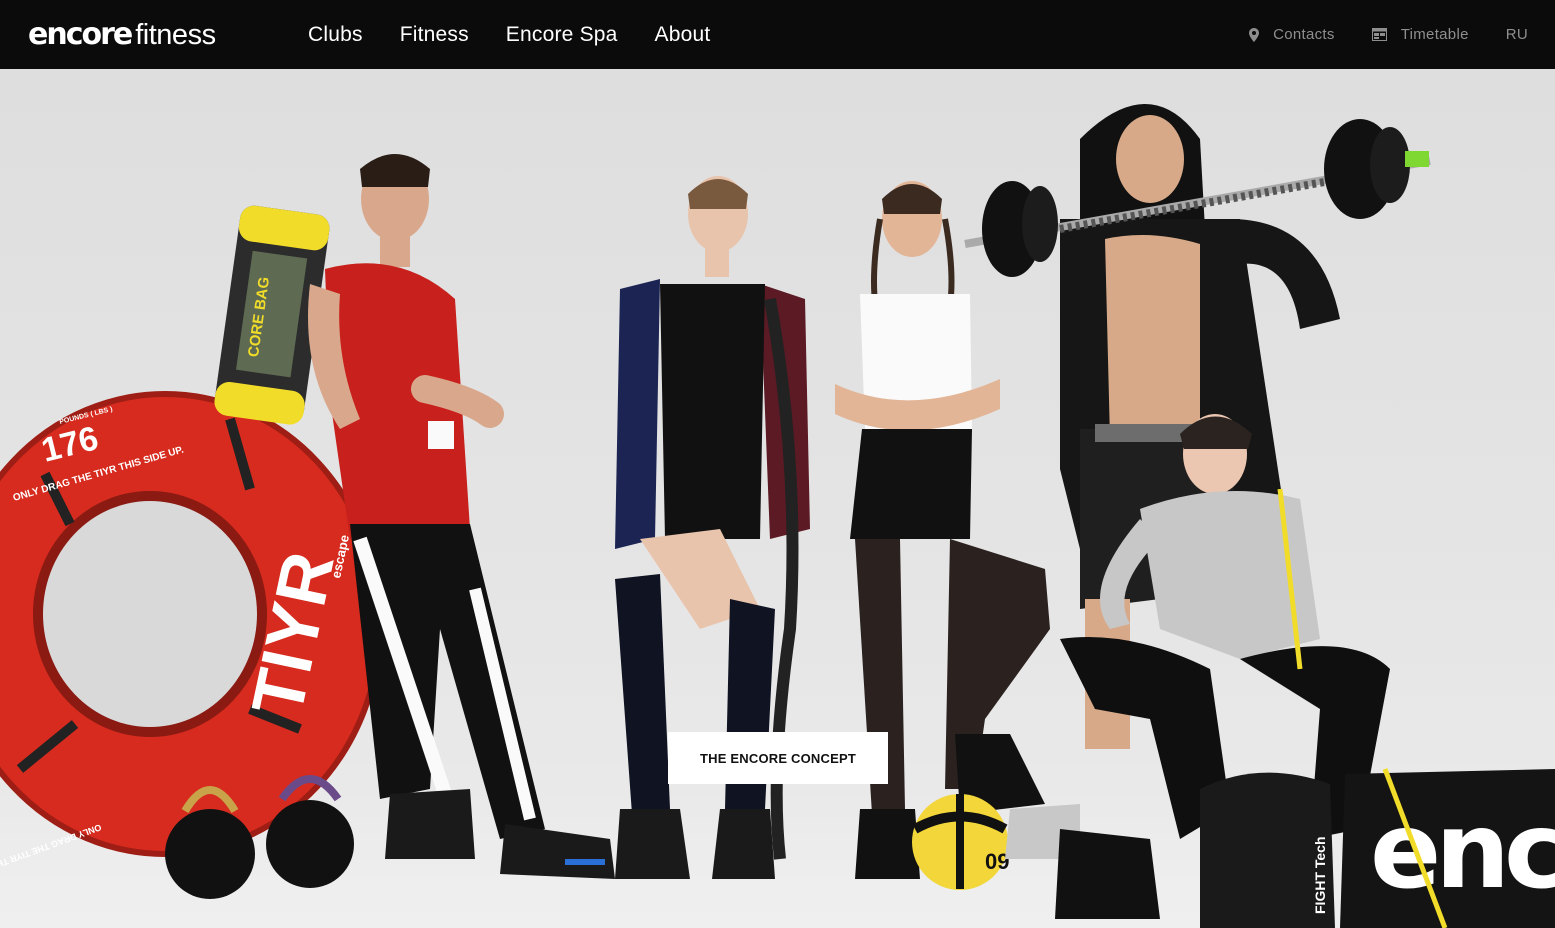 The height and width of the screenshot is (928, 1555). What do you see at coordinates (1434, 34) in the screenshot?
I see `timetable-label: Timetable` at bounding box center [1434, 34].